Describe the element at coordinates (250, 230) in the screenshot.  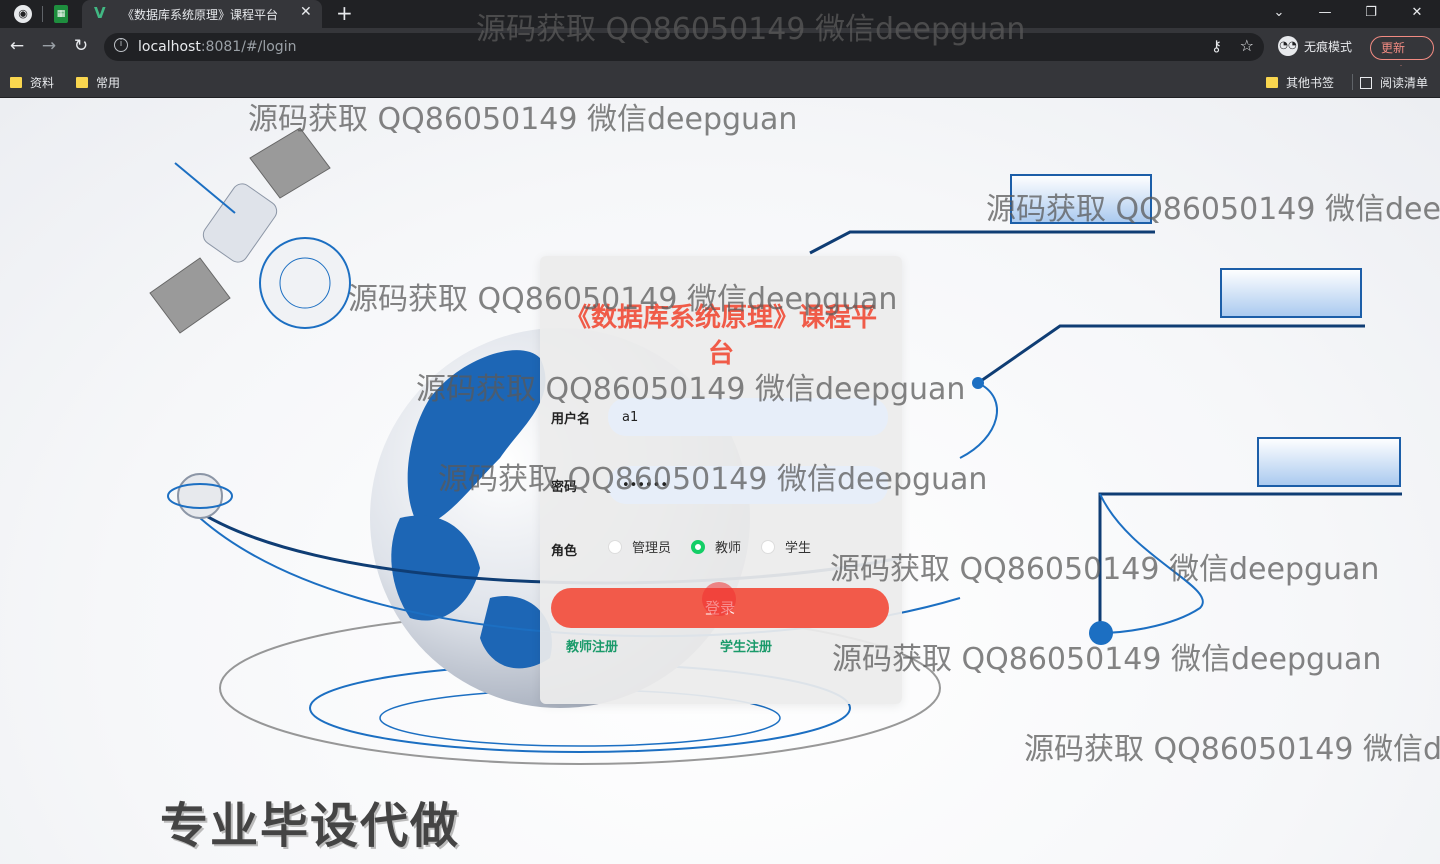
I see `satellite` at that location.